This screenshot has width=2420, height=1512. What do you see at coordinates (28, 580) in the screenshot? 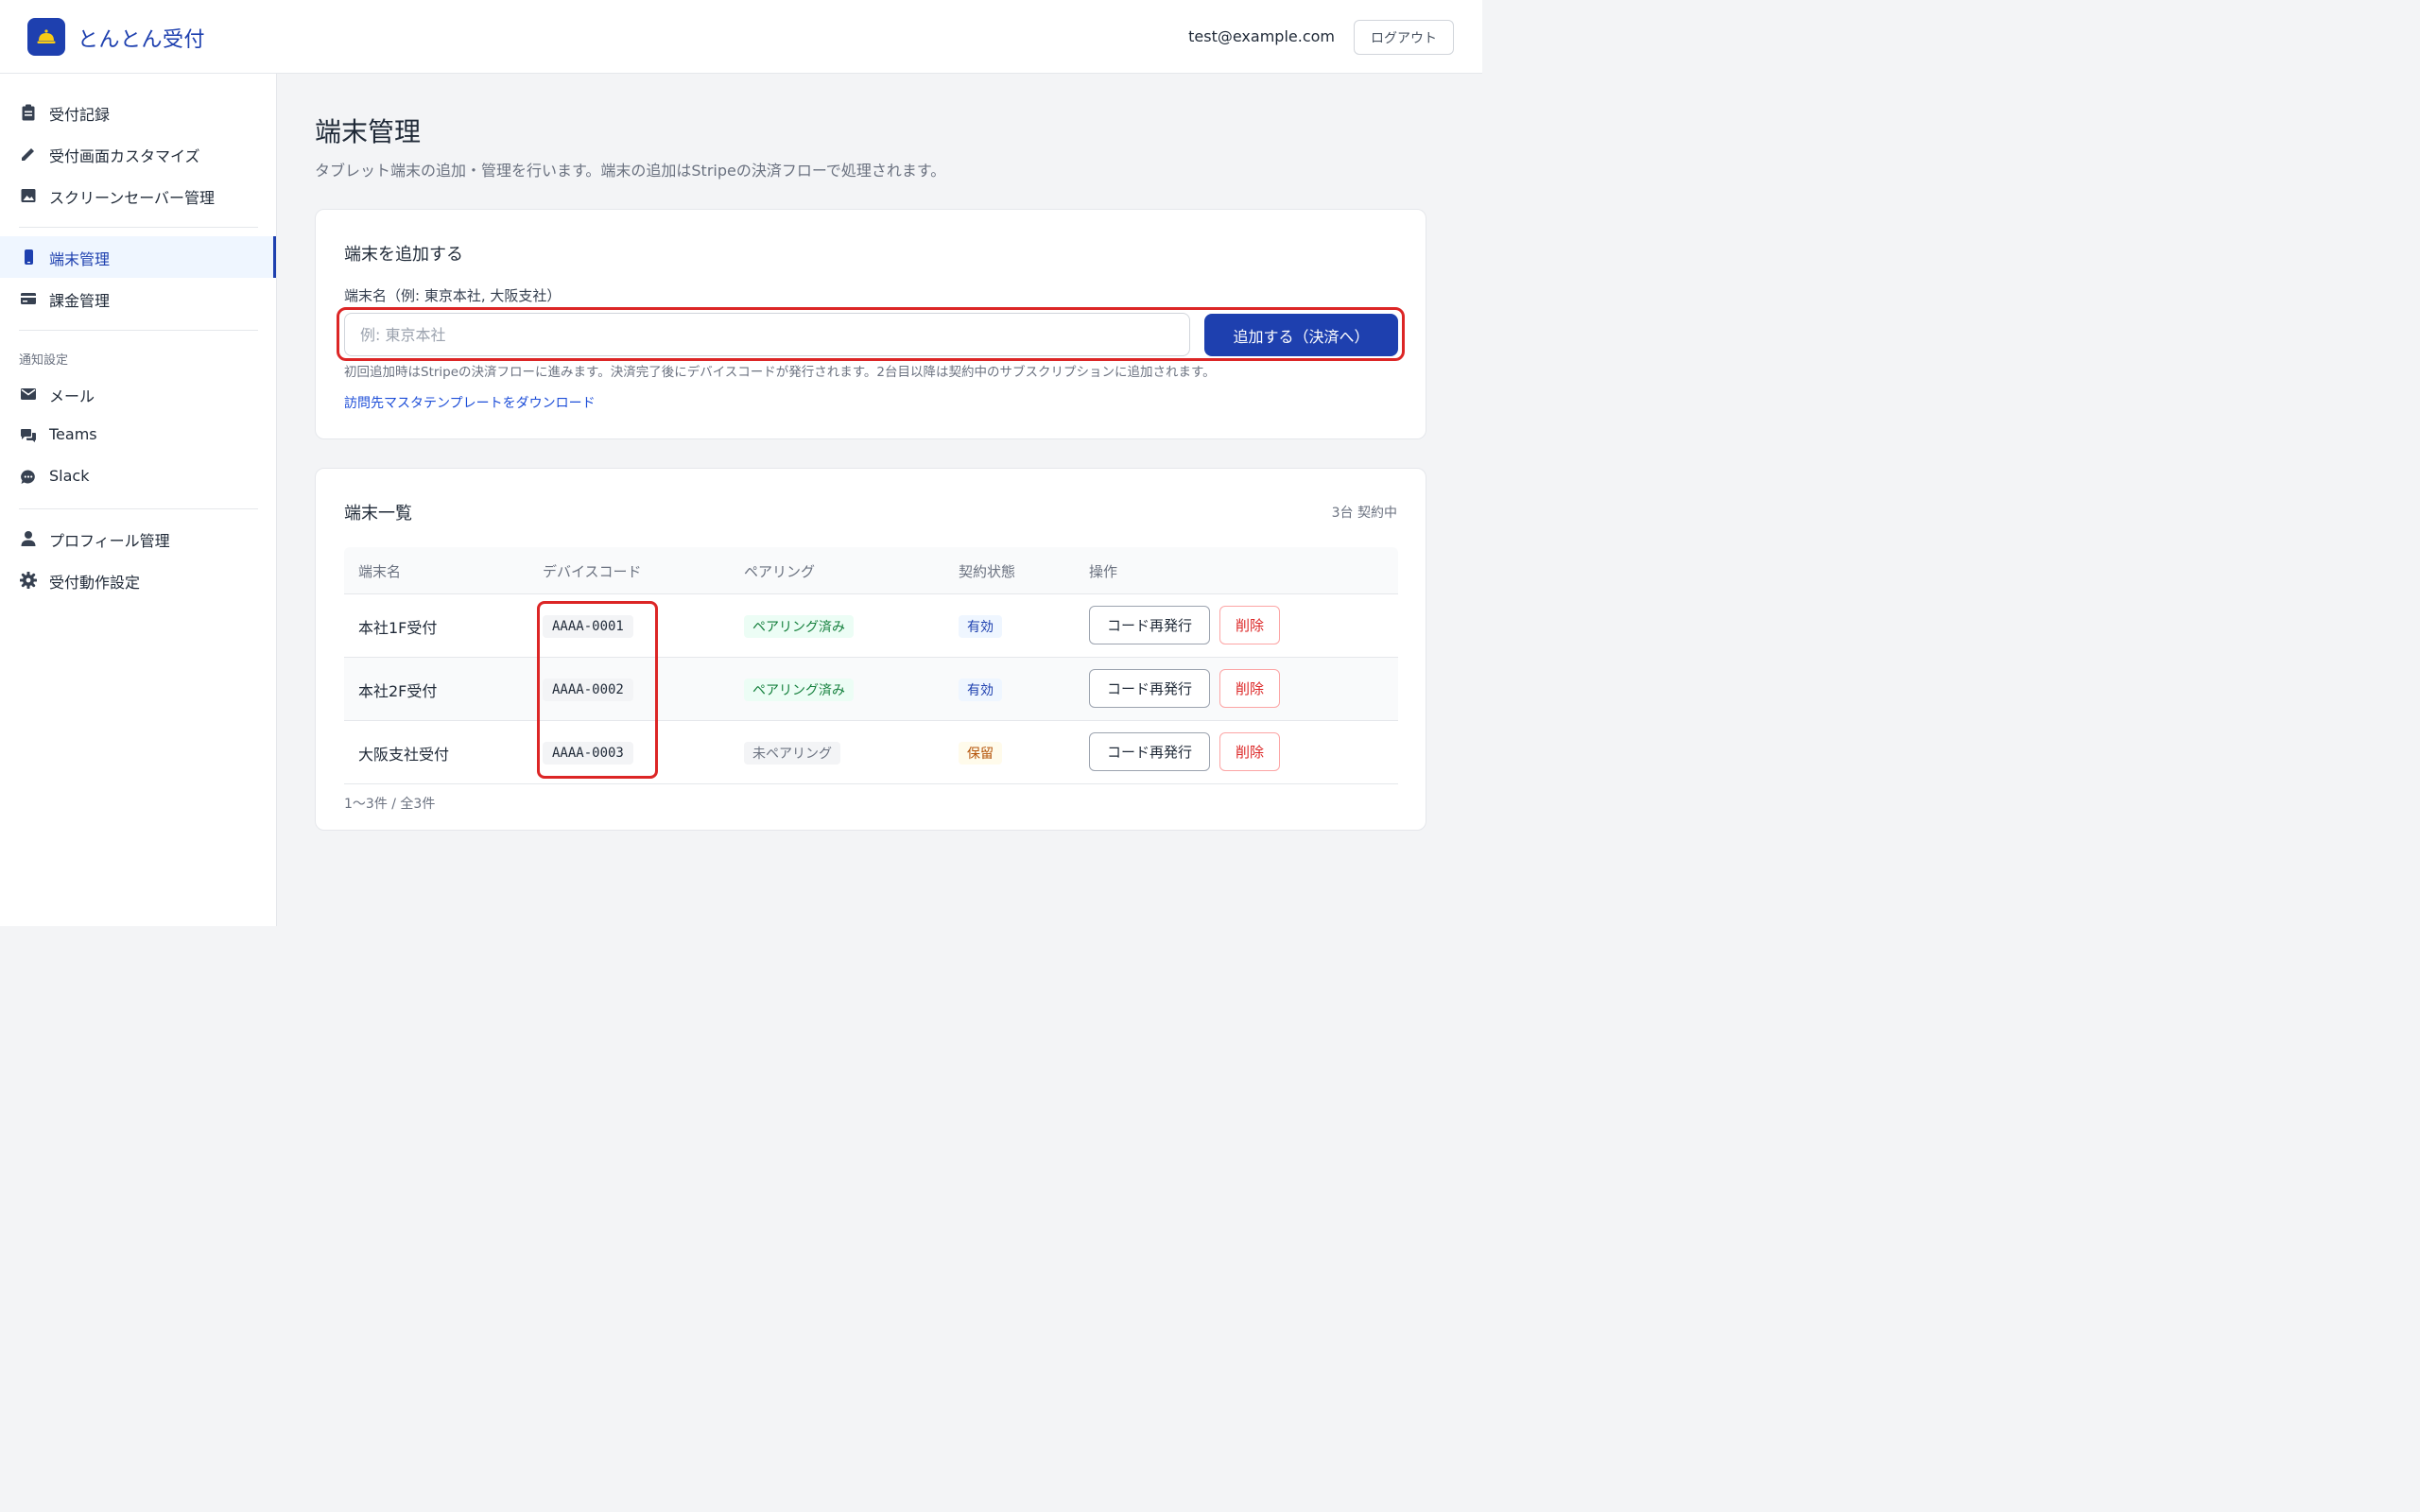
I see `gear-icon` at bounding box center [28, 580].